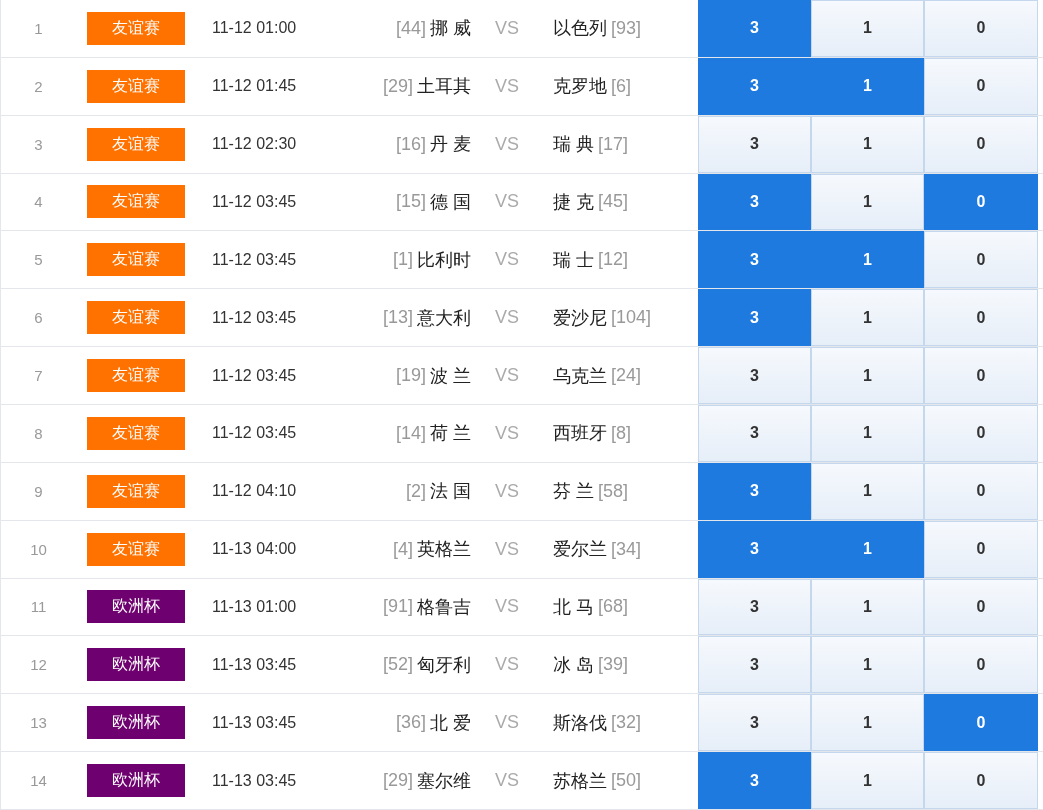 The image size is (1043, 810). I want to click on row-number: 6, so click(38, 318).